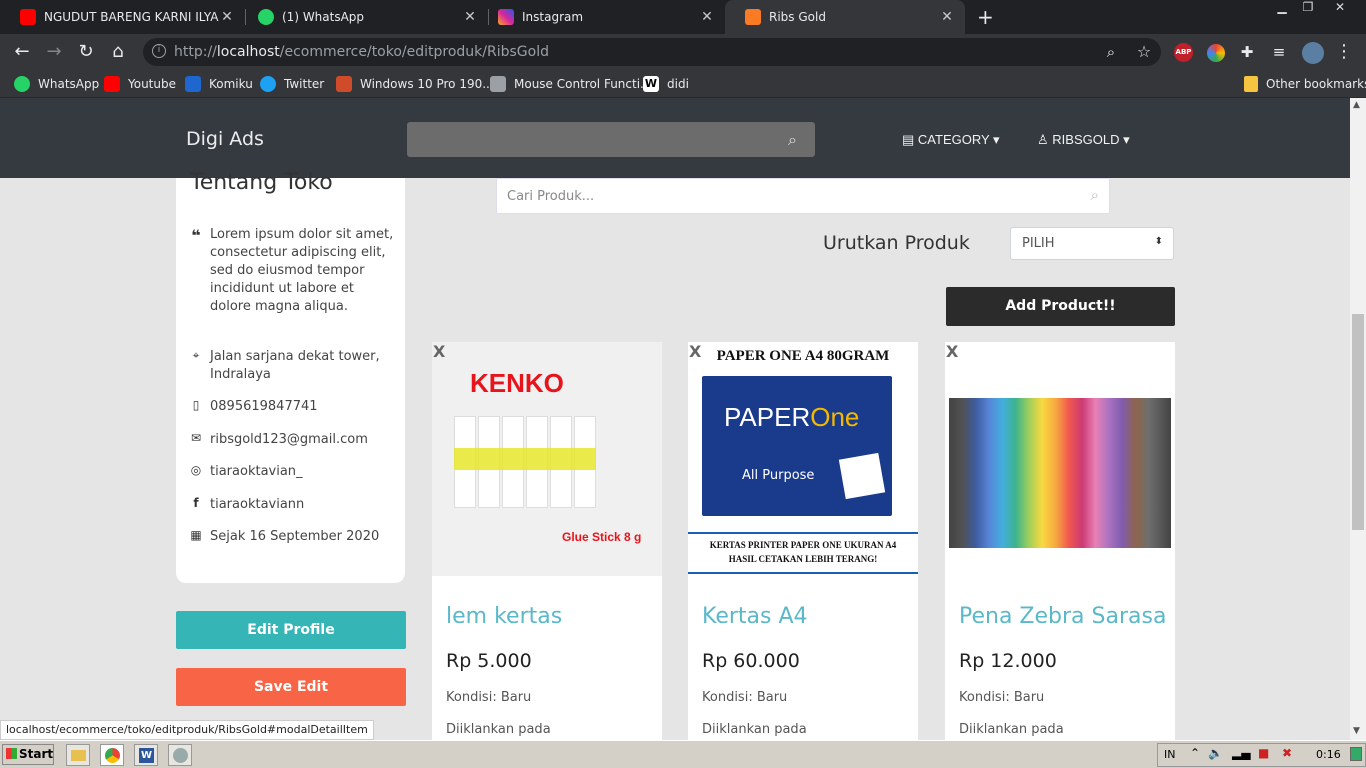 This screenshot has height=768, width=1366. What do you see at coordinates (498, 84) in the screenshot?
I see `doc-icon` at bounding box center [498, 84].